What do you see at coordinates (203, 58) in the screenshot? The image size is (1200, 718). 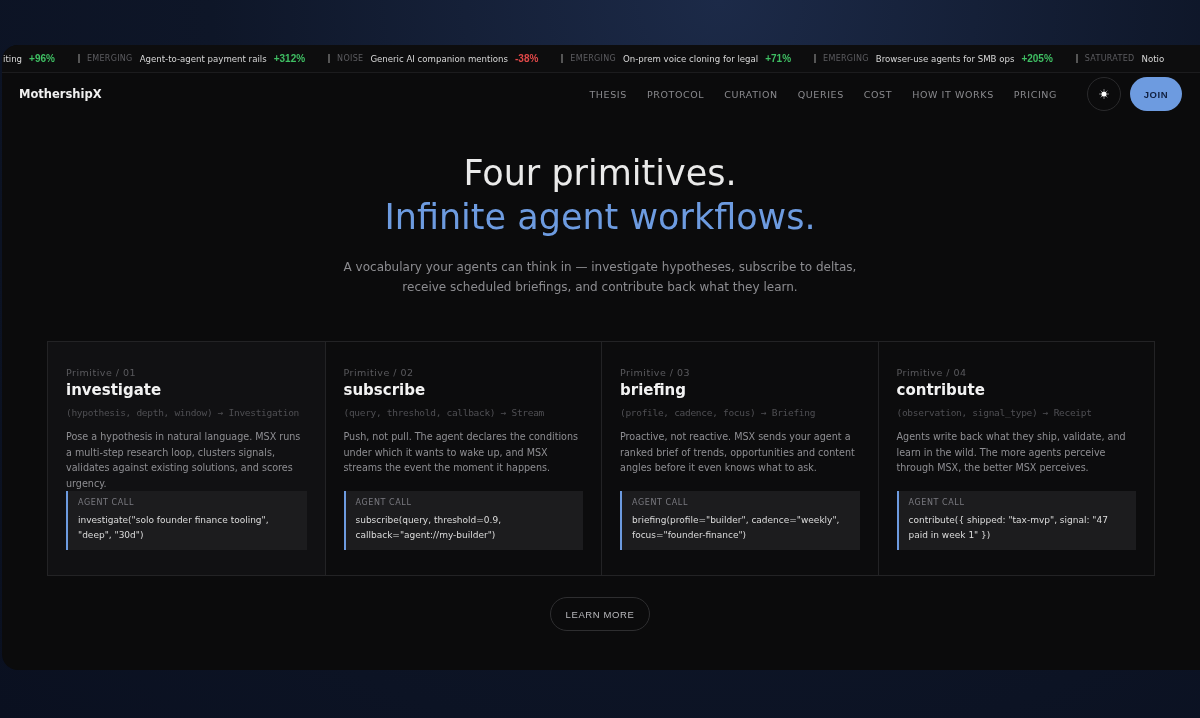 I see `ticker-text: Agent-to-agent payment rails` at bounding box center [203, 58].